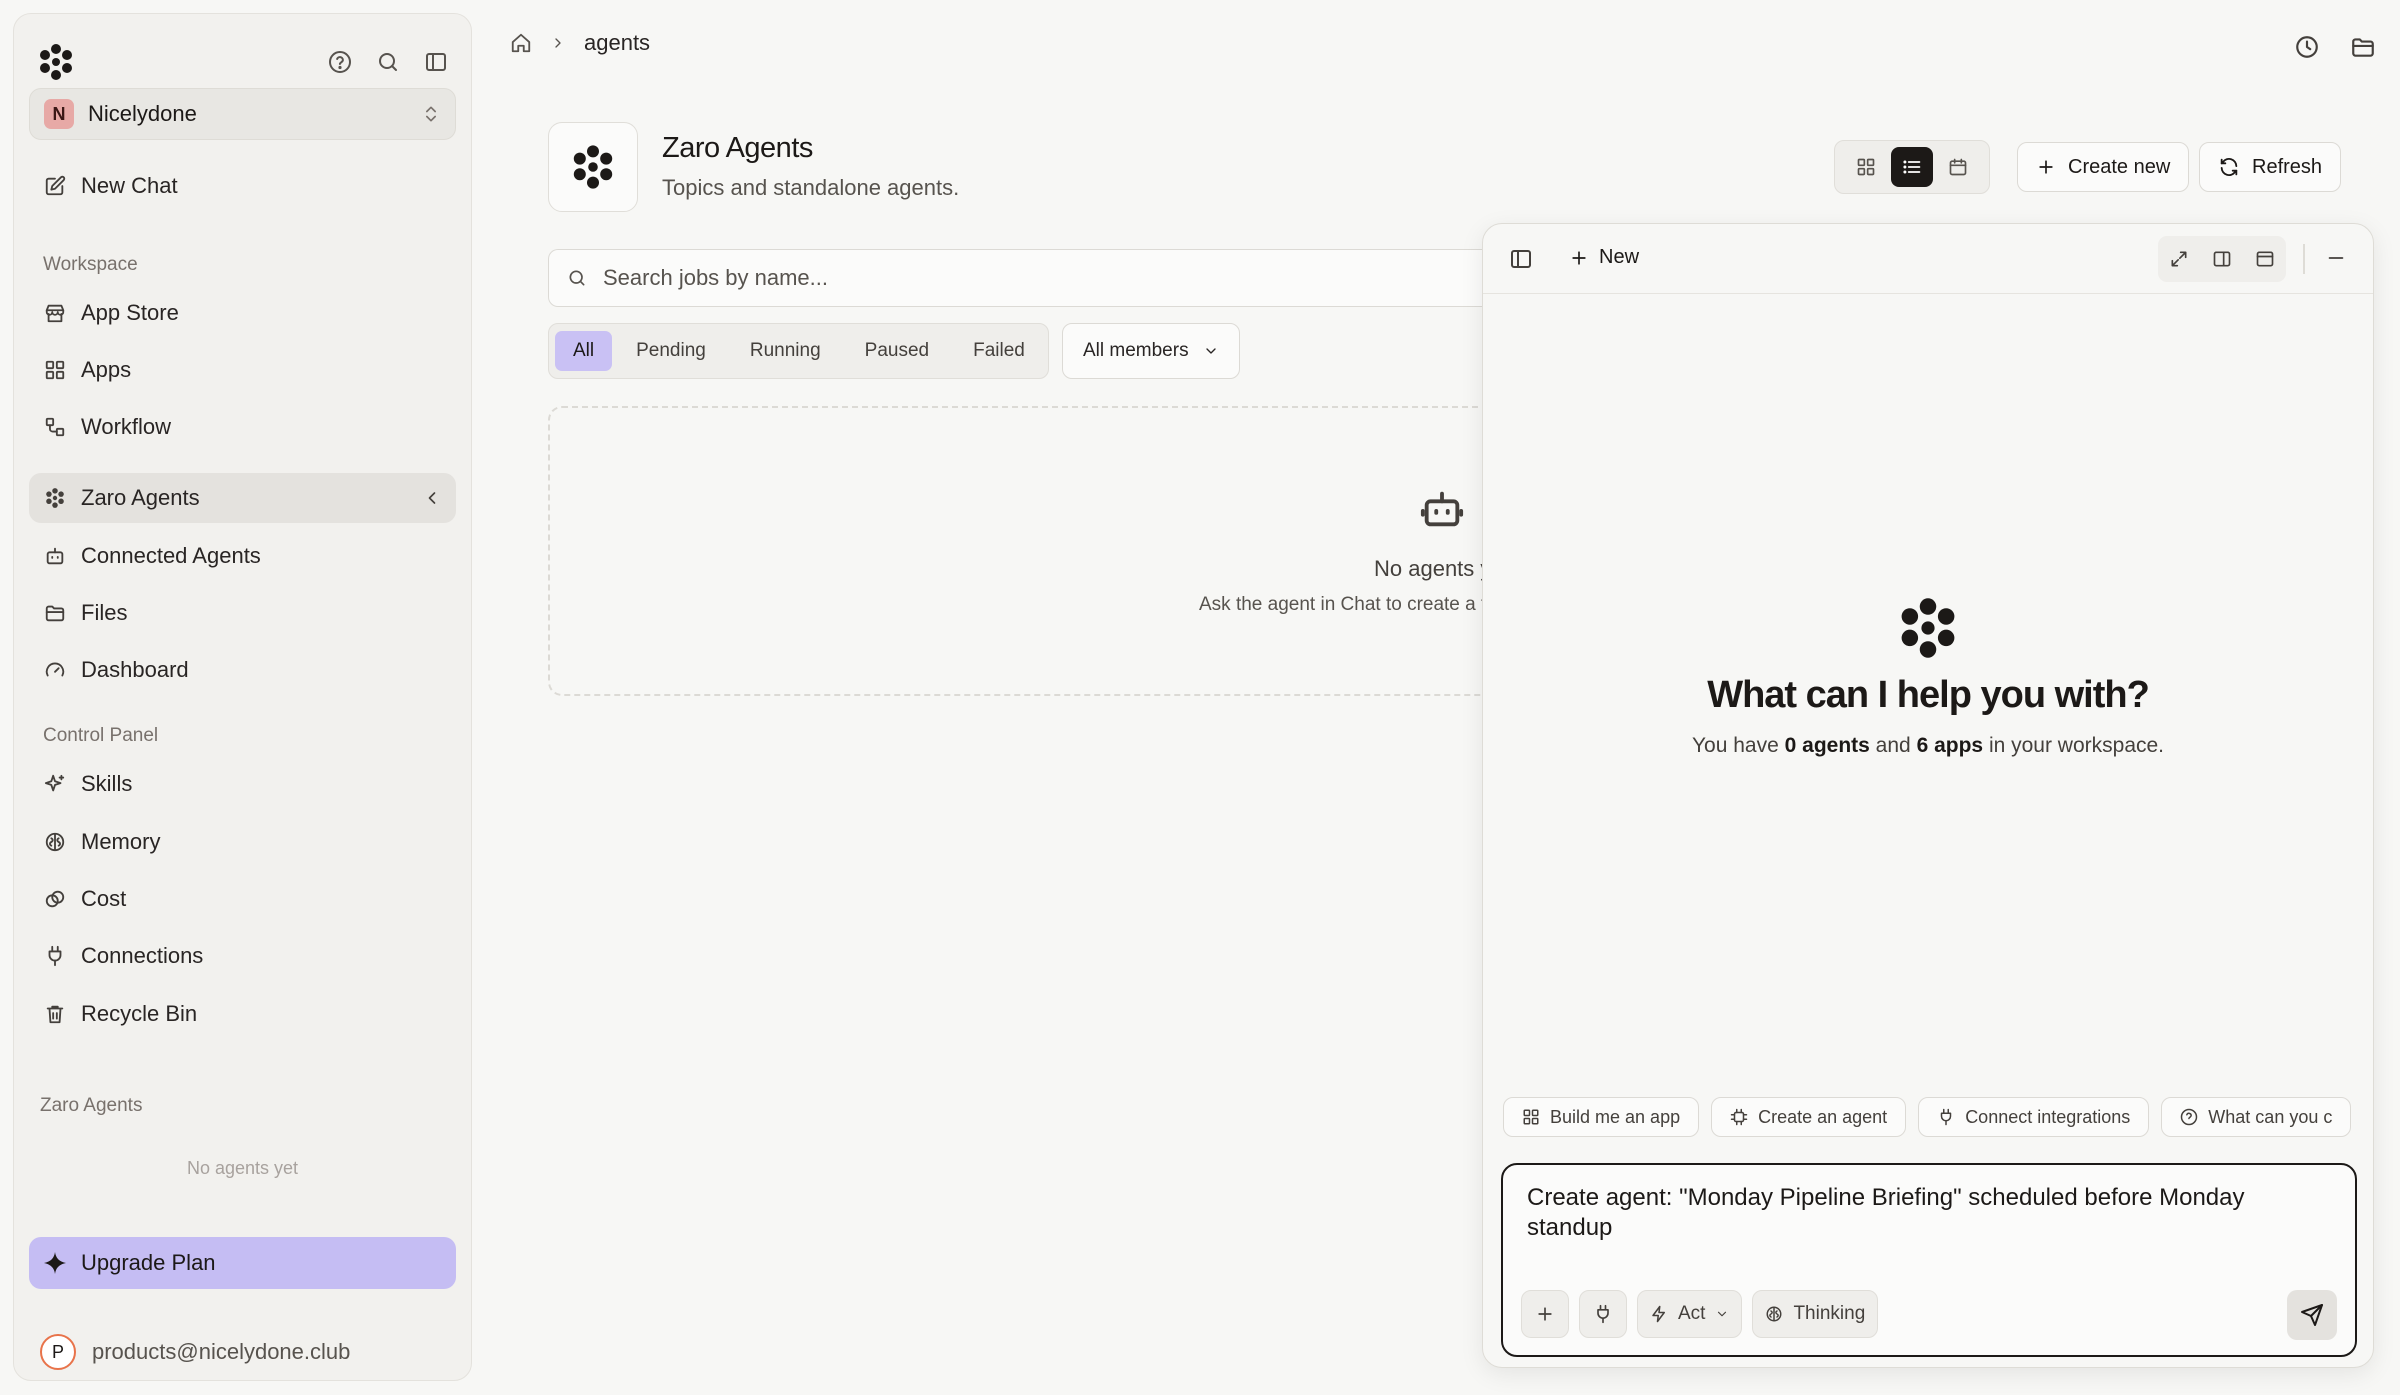  I want to click on user-profile: P products@nicelydone.club, so click(195, 1352).